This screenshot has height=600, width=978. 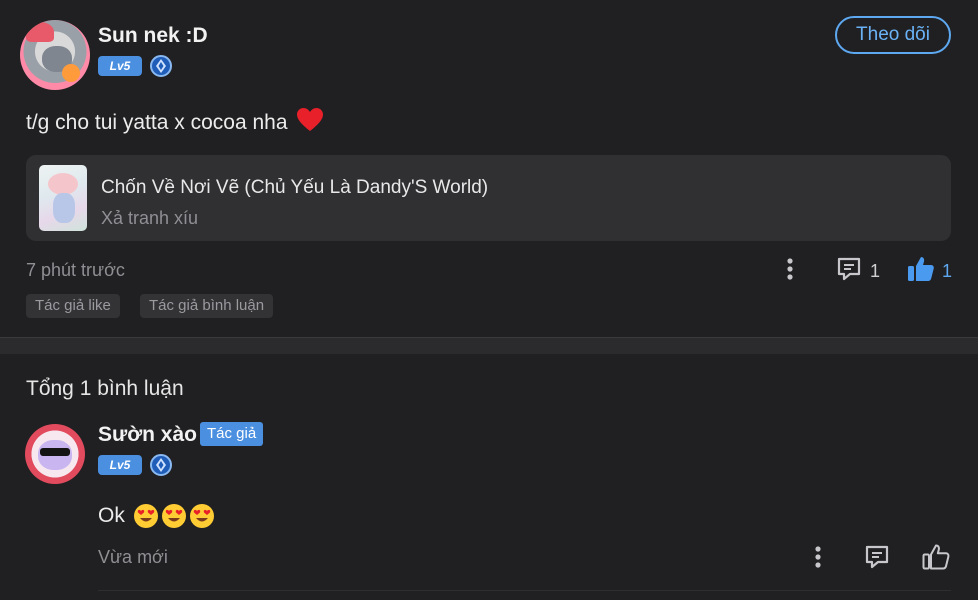 What do you see at coordinates (111, 515) in the screenshot?
I see `comment-text-content: Ok` at bounding box center [111, 515].